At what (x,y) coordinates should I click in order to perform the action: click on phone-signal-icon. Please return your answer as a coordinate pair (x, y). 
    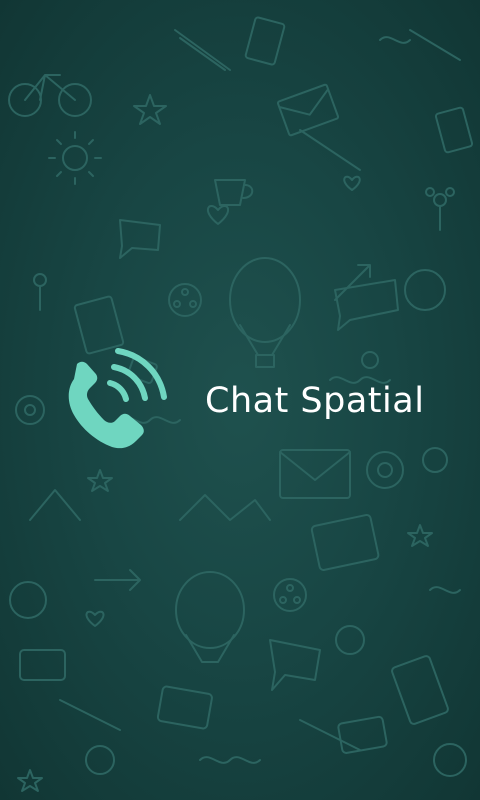
    Looking at the image, I should click on (117, 398).